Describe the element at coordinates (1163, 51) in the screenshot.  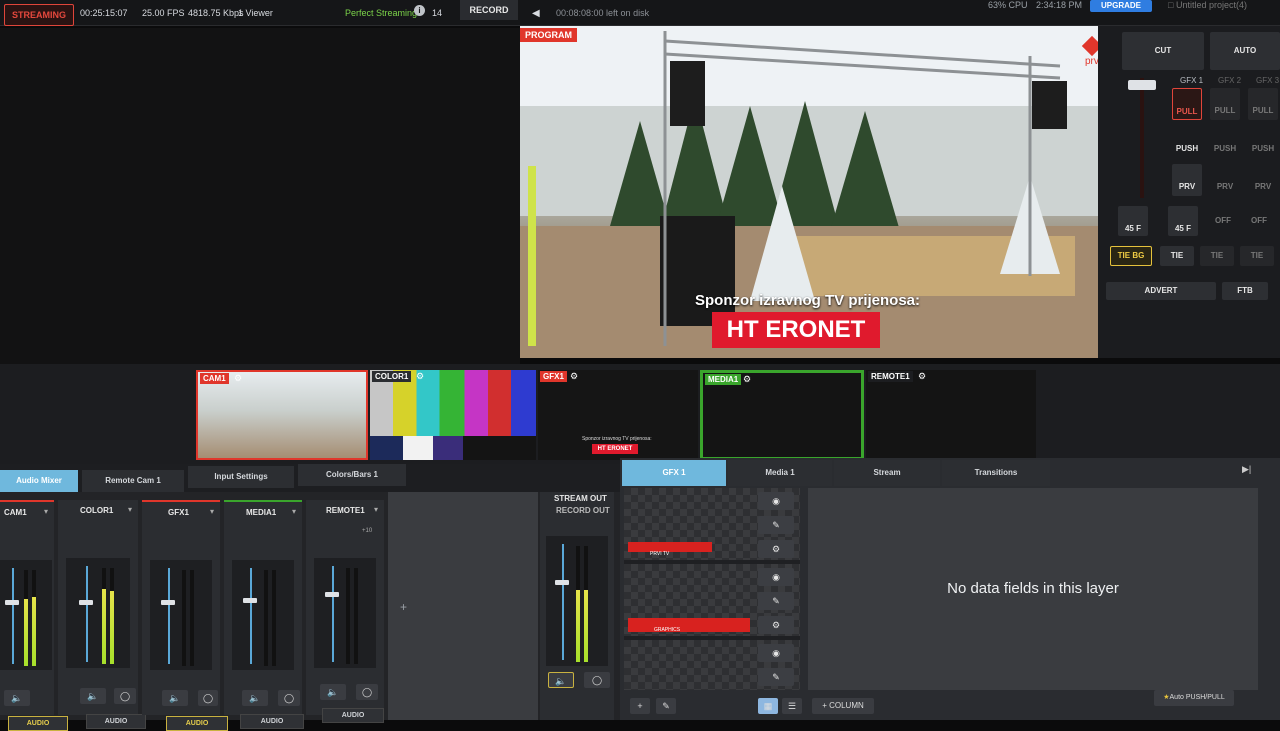
I see `cut-button: CUT` at that location.